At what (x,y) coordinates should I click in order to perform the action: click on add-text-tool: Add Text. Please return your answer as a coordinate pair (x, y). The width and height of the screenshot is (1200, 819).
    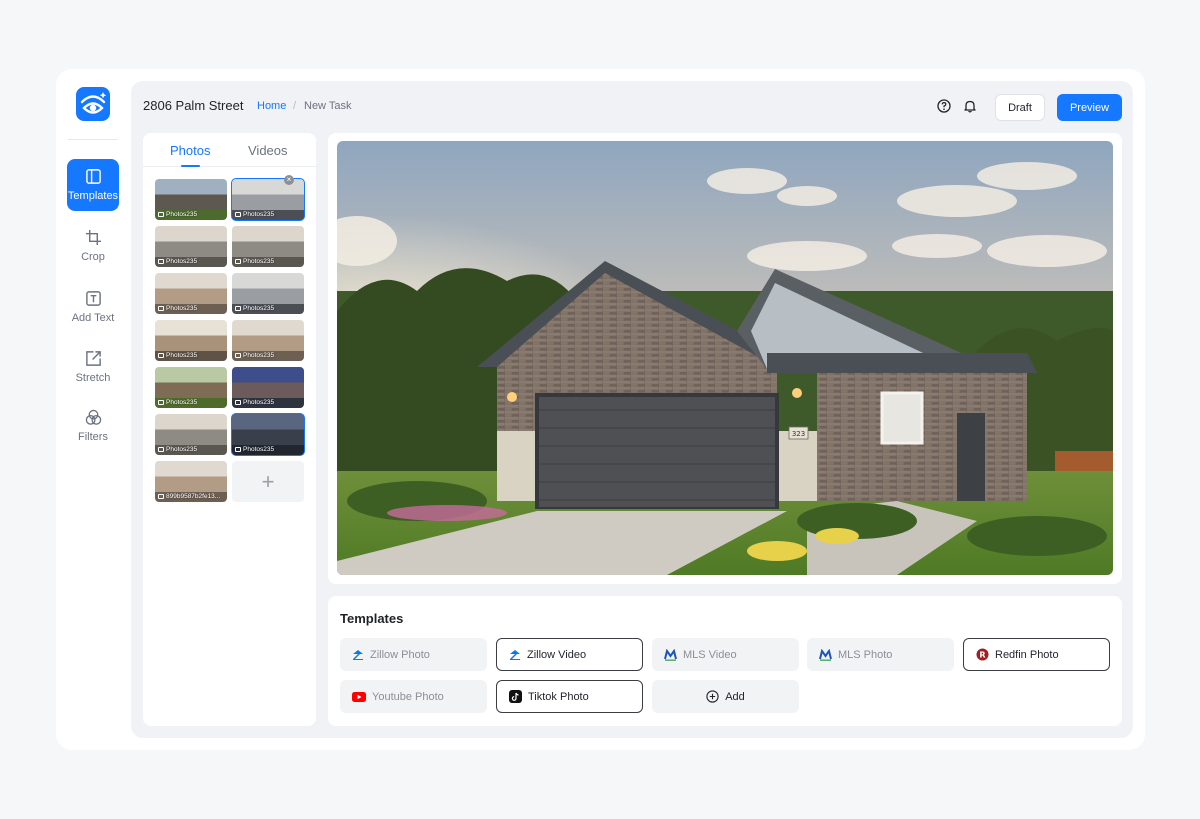
    Looking at the image, I should click on (93, 307).